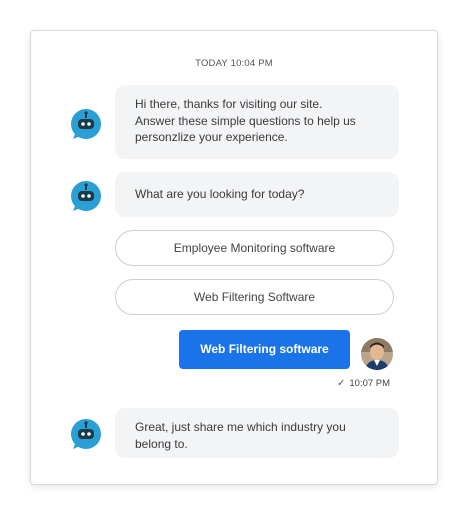  Describe the element at coordinates (264, 349) in the screenshot. I see `user-message: Web Filtering software` at that location.